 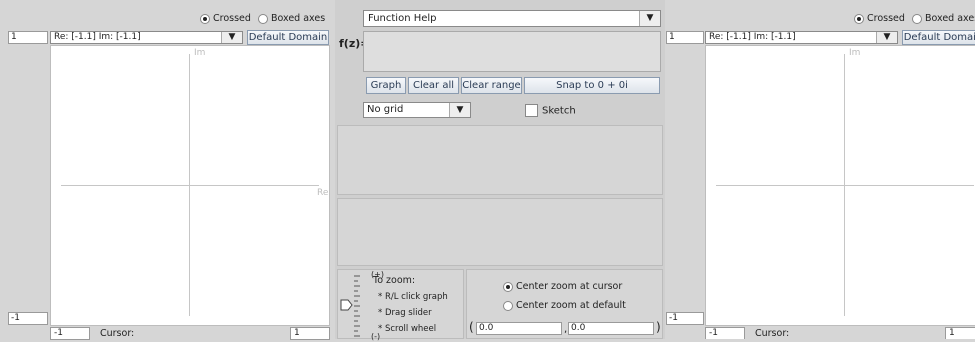 I want to click on clear-range-button-label: Clear range, so click(x=491, y=85).